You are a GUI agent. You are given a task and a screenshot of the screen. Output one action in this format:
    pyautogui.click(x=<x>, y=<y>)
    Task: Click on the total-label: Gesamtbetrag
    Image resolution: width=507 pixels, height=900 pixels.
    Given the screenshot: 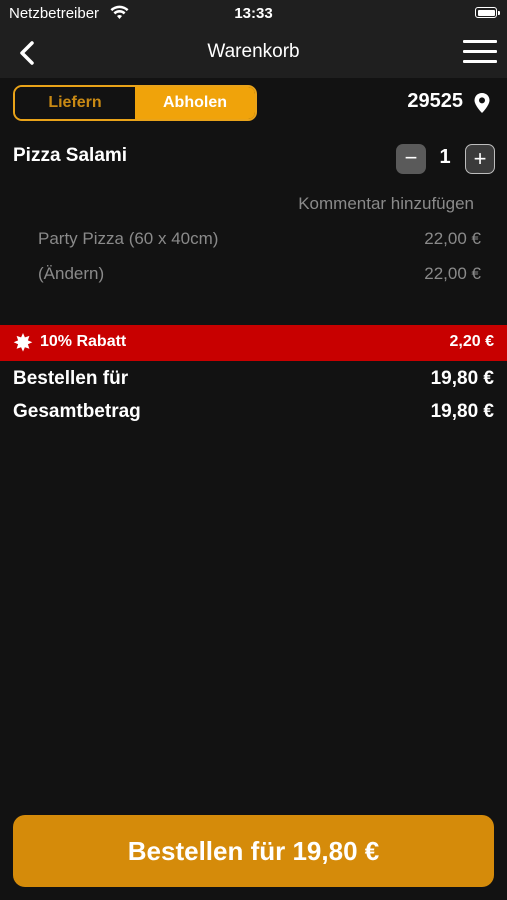 What is the action you would take?
    pyautogui.click(x=77, y=411)
    